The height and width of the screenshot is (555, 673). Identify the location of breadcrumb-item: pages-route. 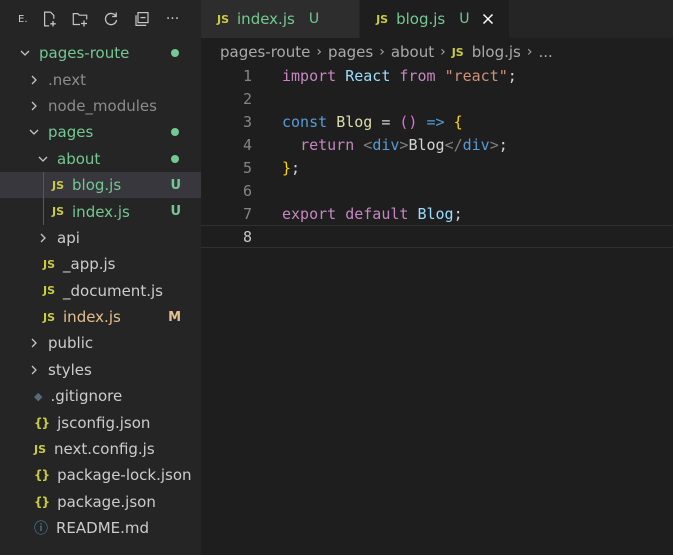
(265, 52).